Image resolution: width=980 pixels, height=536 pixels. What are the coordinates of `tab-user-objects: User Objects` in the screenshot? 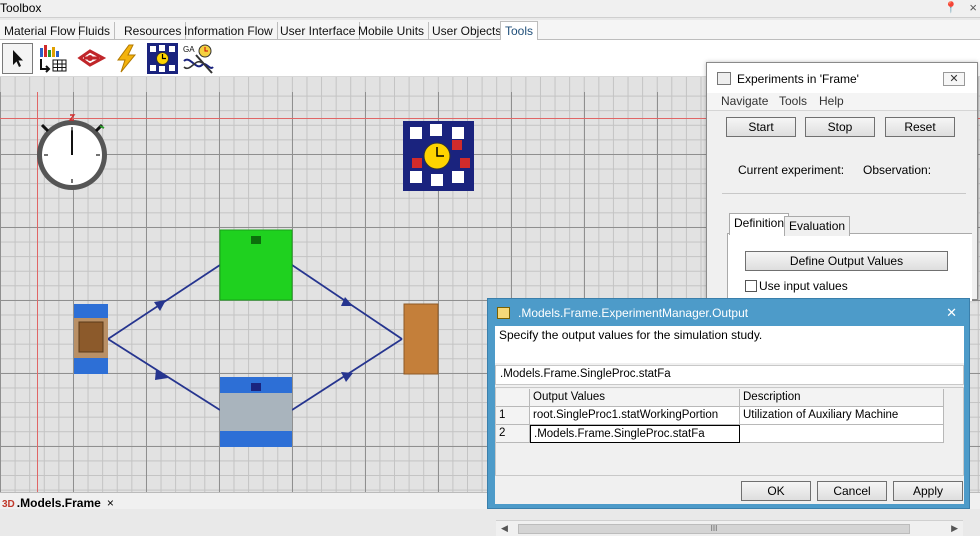 It's located at (467, 31).